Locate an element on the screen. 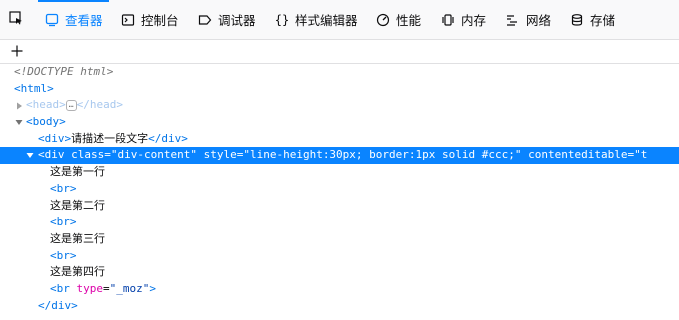 The width and height of the screenshot is (679, 320). inspector-icon is located at coordinates (52, 20).